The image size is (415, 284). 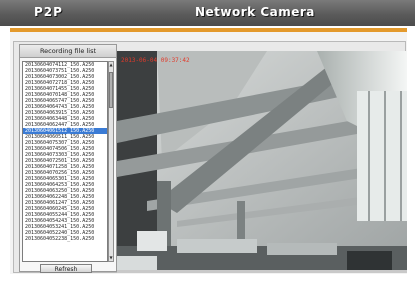 I want to click on refresh-button: Refresh, so click(x=66, y=268).